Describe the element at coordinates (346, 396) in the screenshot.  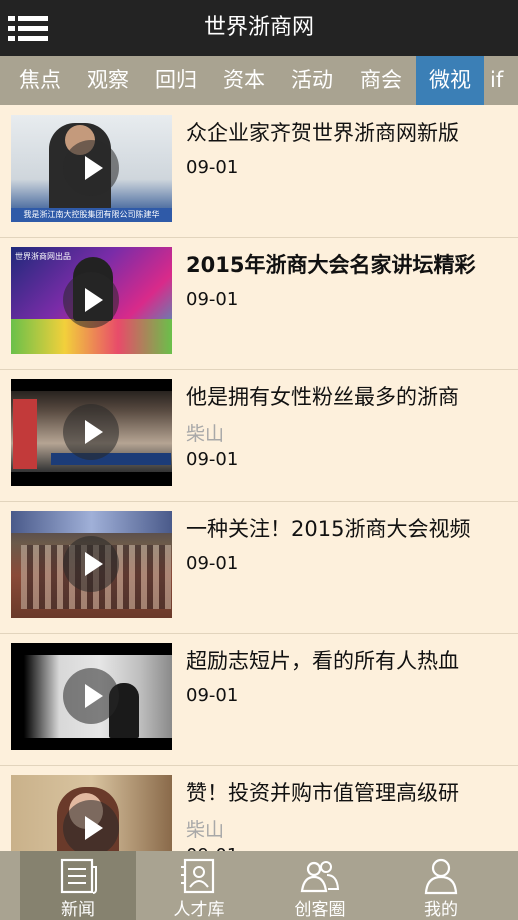
I see `item-title: 他是拥有女性粉丝最多的浙商` at that location.